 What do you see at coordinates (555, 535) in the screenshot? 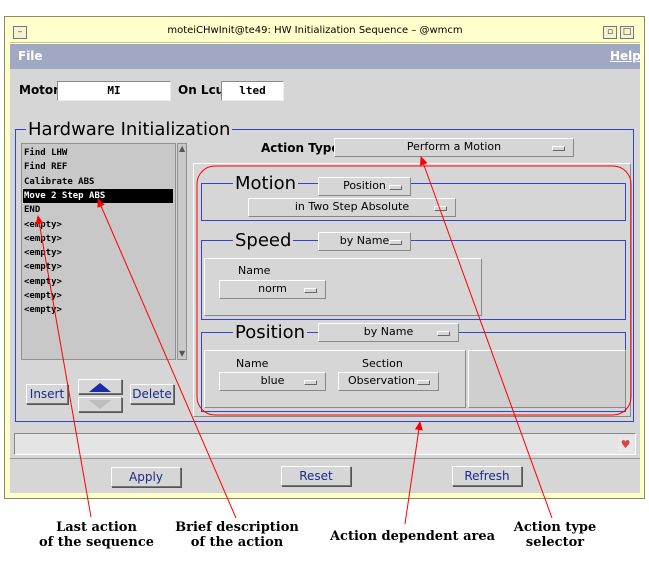
I see `annotation-action-type-selector: Action type selector` at bounding box center [555, 535].